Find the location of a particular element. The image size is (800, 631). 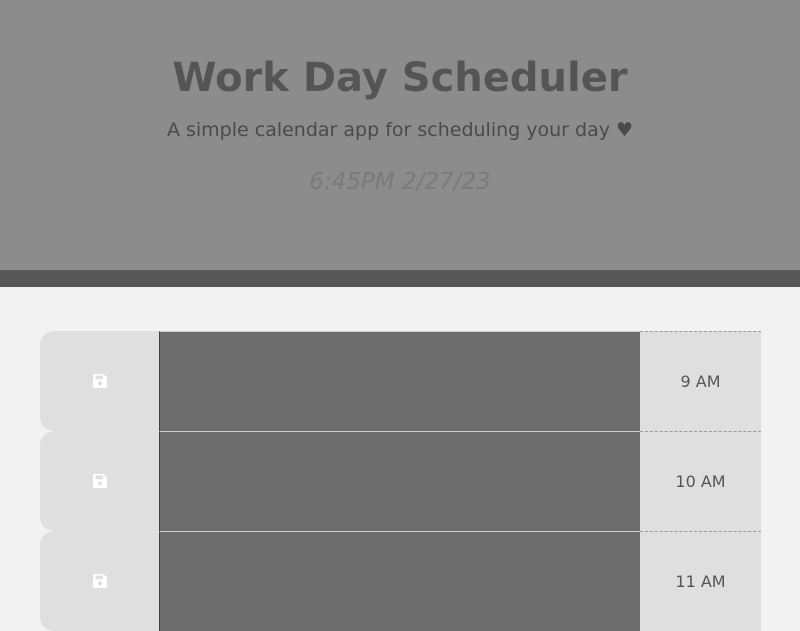

page-title: Work Day Scheduler is located at coordinates (400, 78).